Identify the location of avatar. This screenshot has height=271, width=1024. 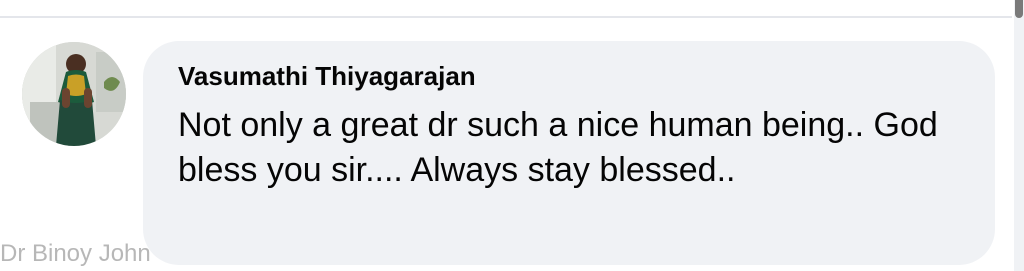
(74, 94).